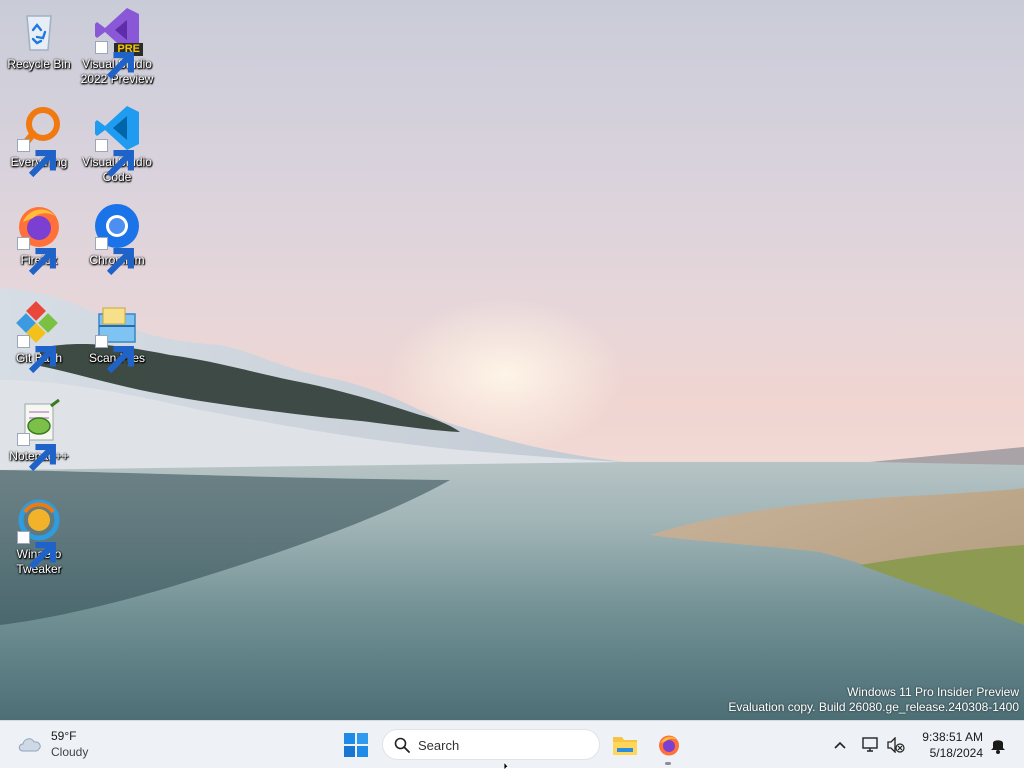 This screenshot has width=1024, height=770. I want to click on taskbar-file-explorer, so click(625, 745).